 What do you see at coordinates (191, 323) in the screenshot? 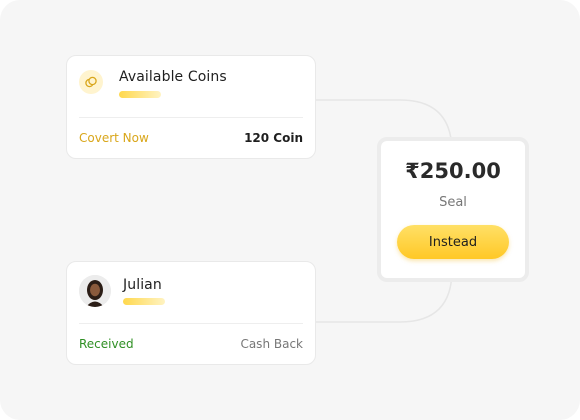
I see `user-divider` at bounding box center [191, 323].